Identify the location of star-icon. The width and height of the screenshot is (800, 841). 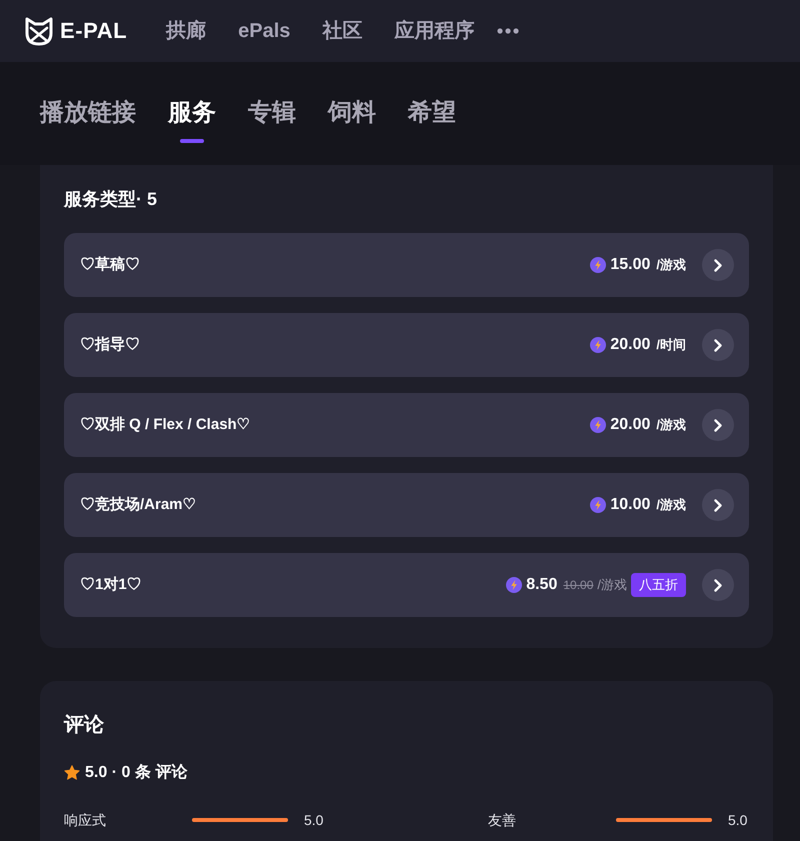
(72, 773).